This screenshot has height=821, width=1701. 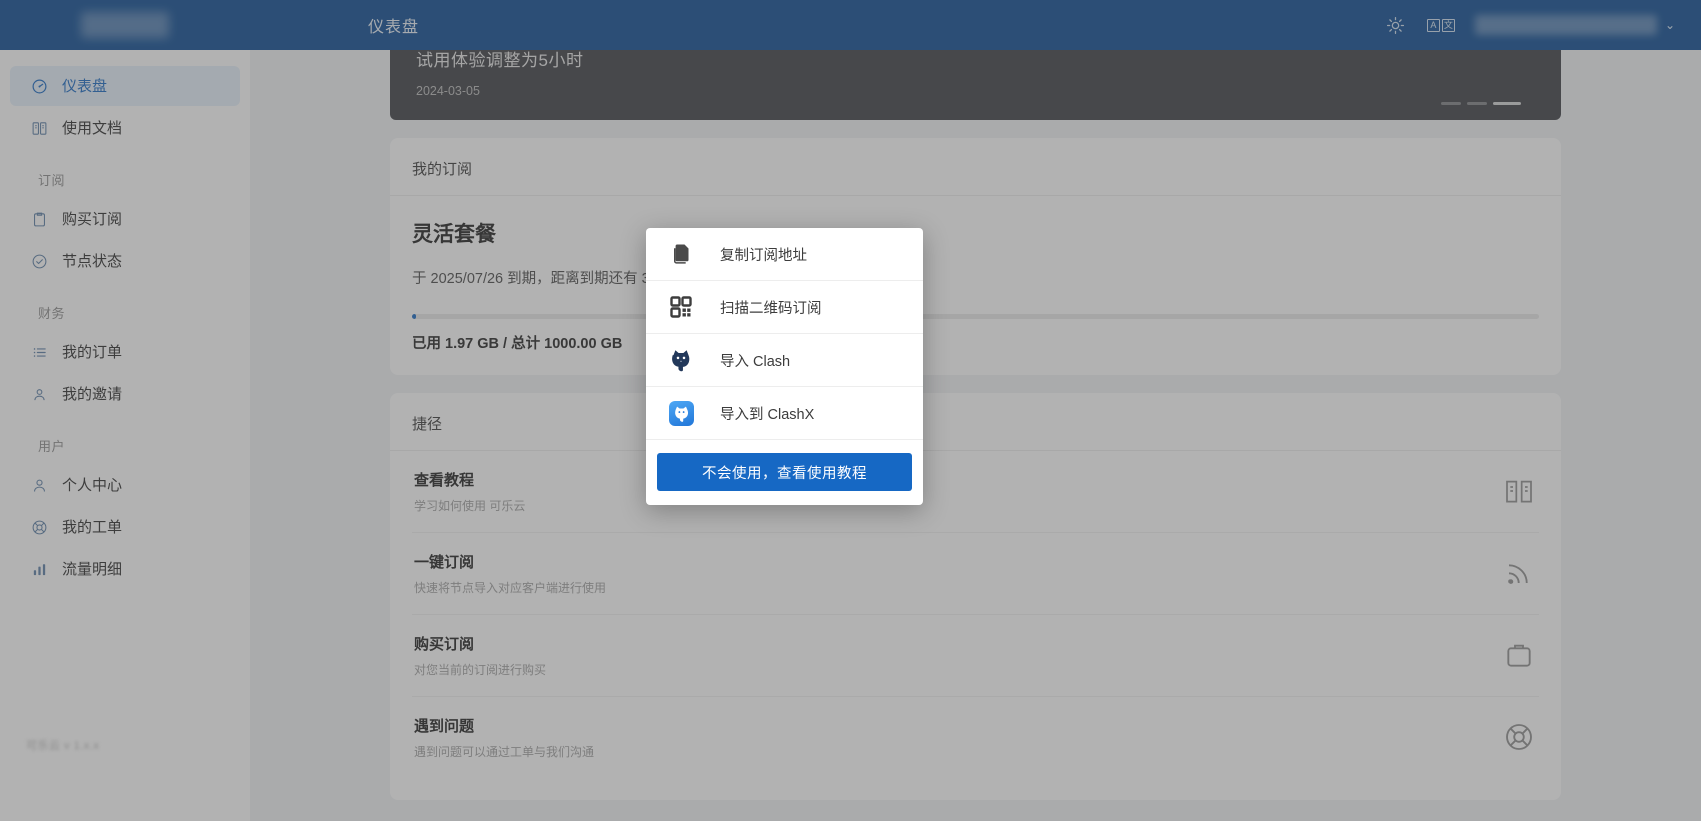 What do you see at coordinates (784, 472) in the screenshot?
I see `view-tutorial-button: 不会使用，查看使用教程` at bounding box center [784, 472].